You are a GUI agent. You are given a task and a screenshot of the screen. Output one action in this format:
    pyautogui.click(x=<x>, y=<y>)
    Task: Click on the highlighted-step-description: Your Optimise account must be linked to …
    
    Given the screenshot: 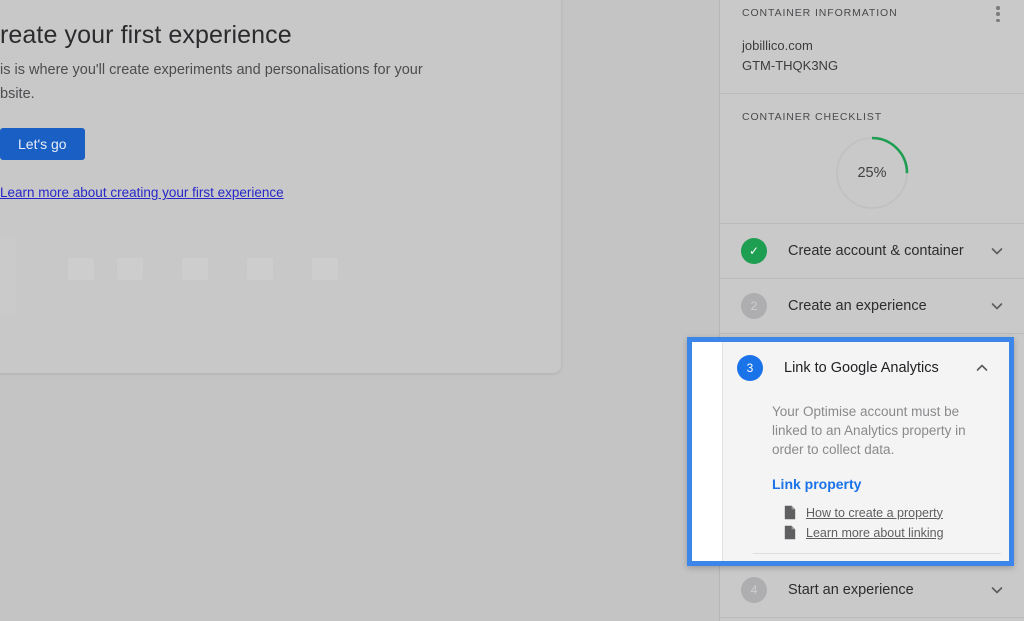 What is the action you would take?
    pyautogui.click(x=869, y=430)
    